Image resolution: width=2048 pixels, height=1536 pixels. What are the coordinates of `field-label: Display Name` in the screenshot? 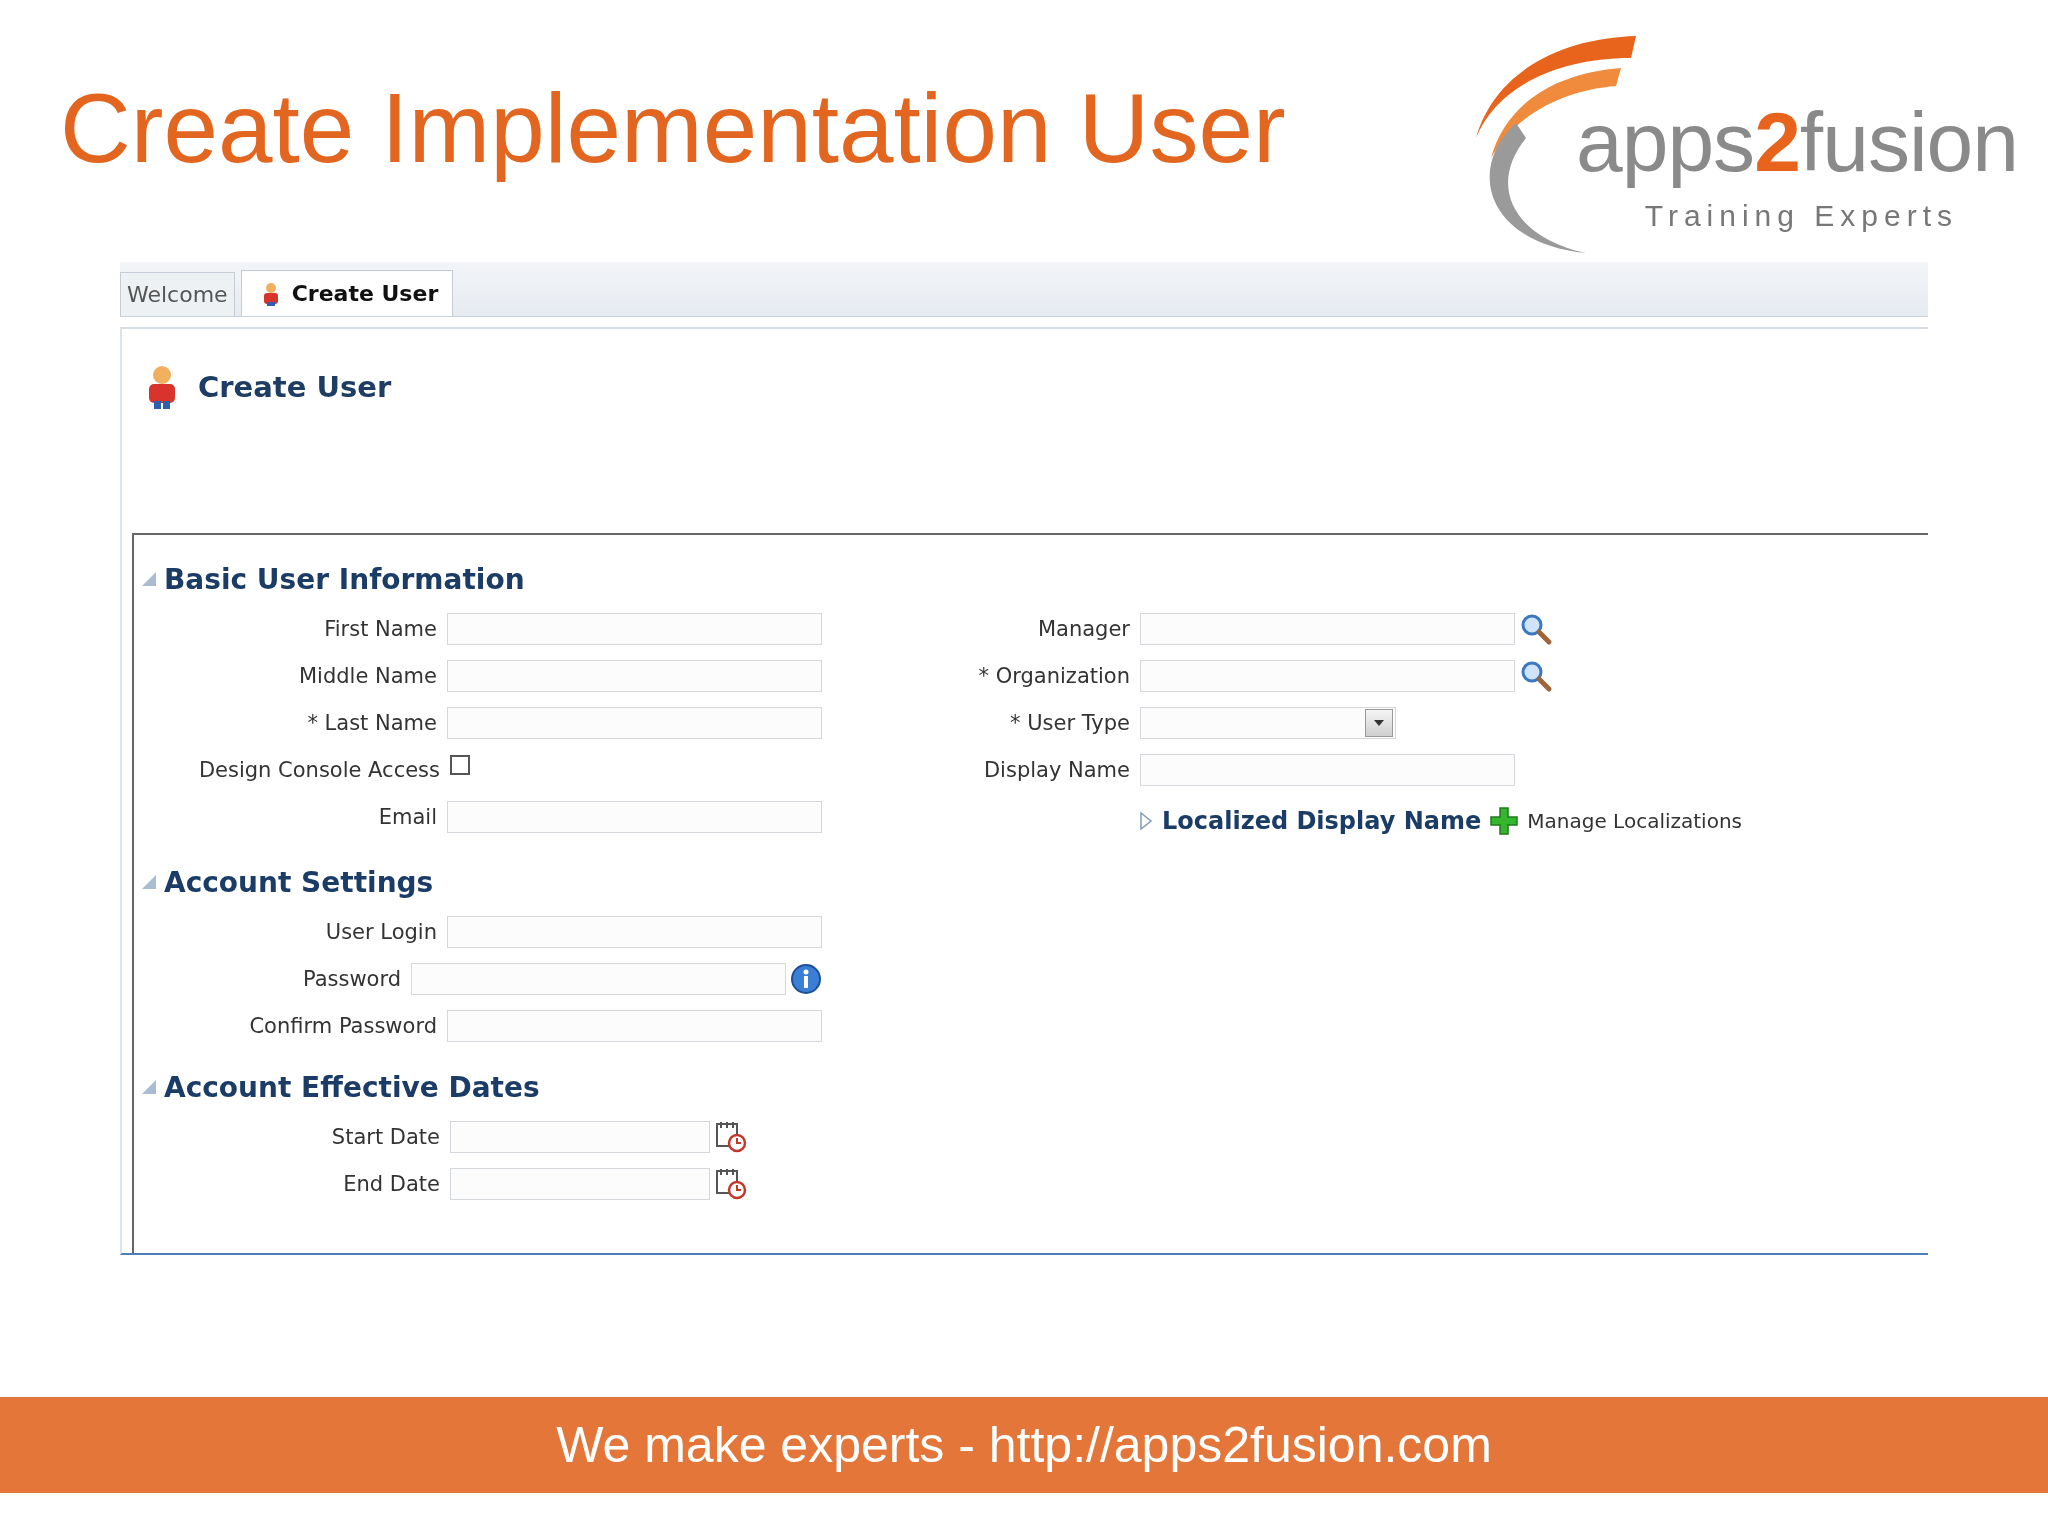 It's located at (1056, 769).